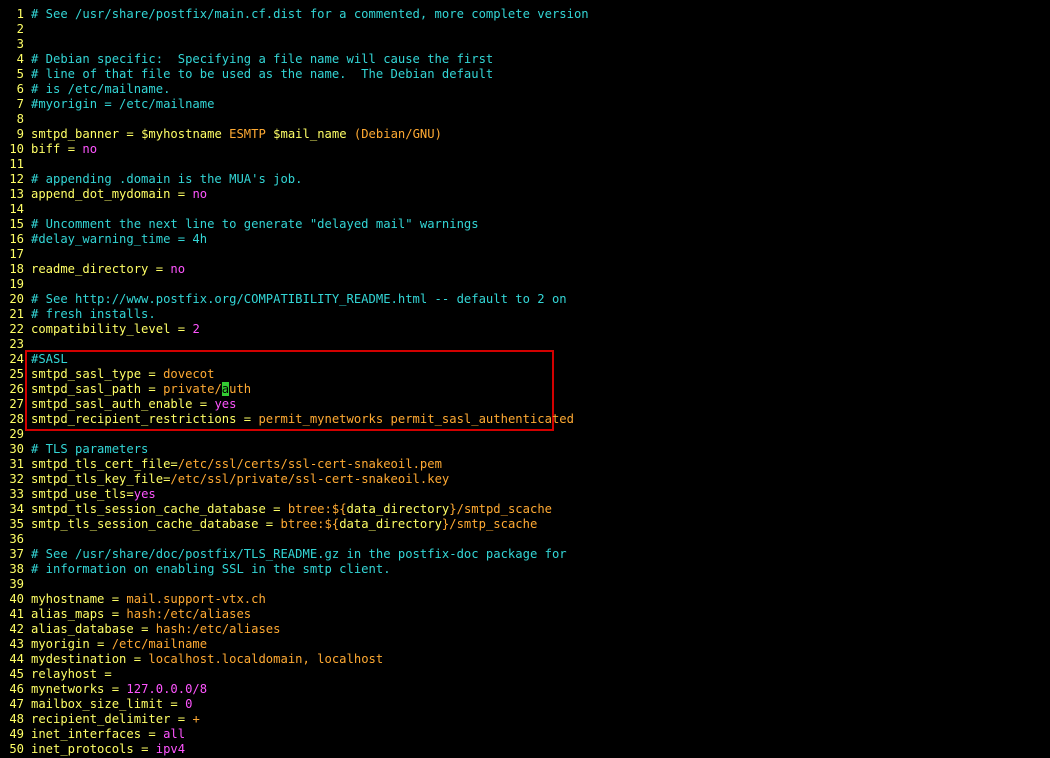 This screenshot has height=758, width=1050. What do you see at coordinates (16, 419) in the screenshot?
I see `line-number: 28` at bounding box center [16, 419].